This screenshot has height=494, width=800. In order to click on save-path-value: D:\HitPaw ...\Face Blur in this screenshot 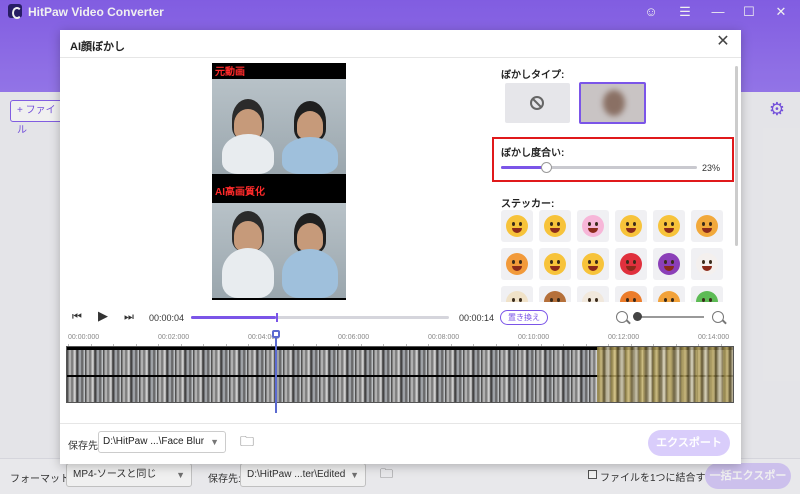, I will do `click(154, 441)`.